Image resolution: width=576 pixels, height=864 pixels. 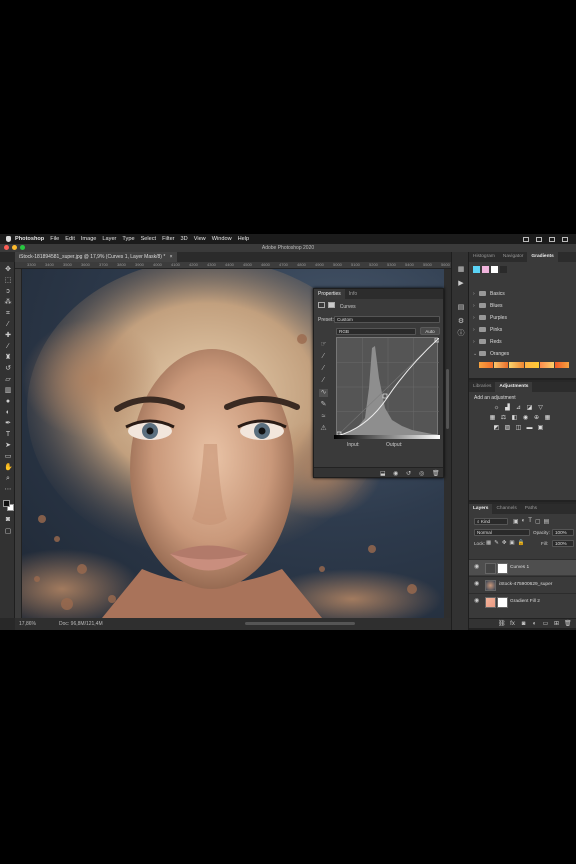 I want to click on close-tab-icon: ×, so click(x=171, y=257).